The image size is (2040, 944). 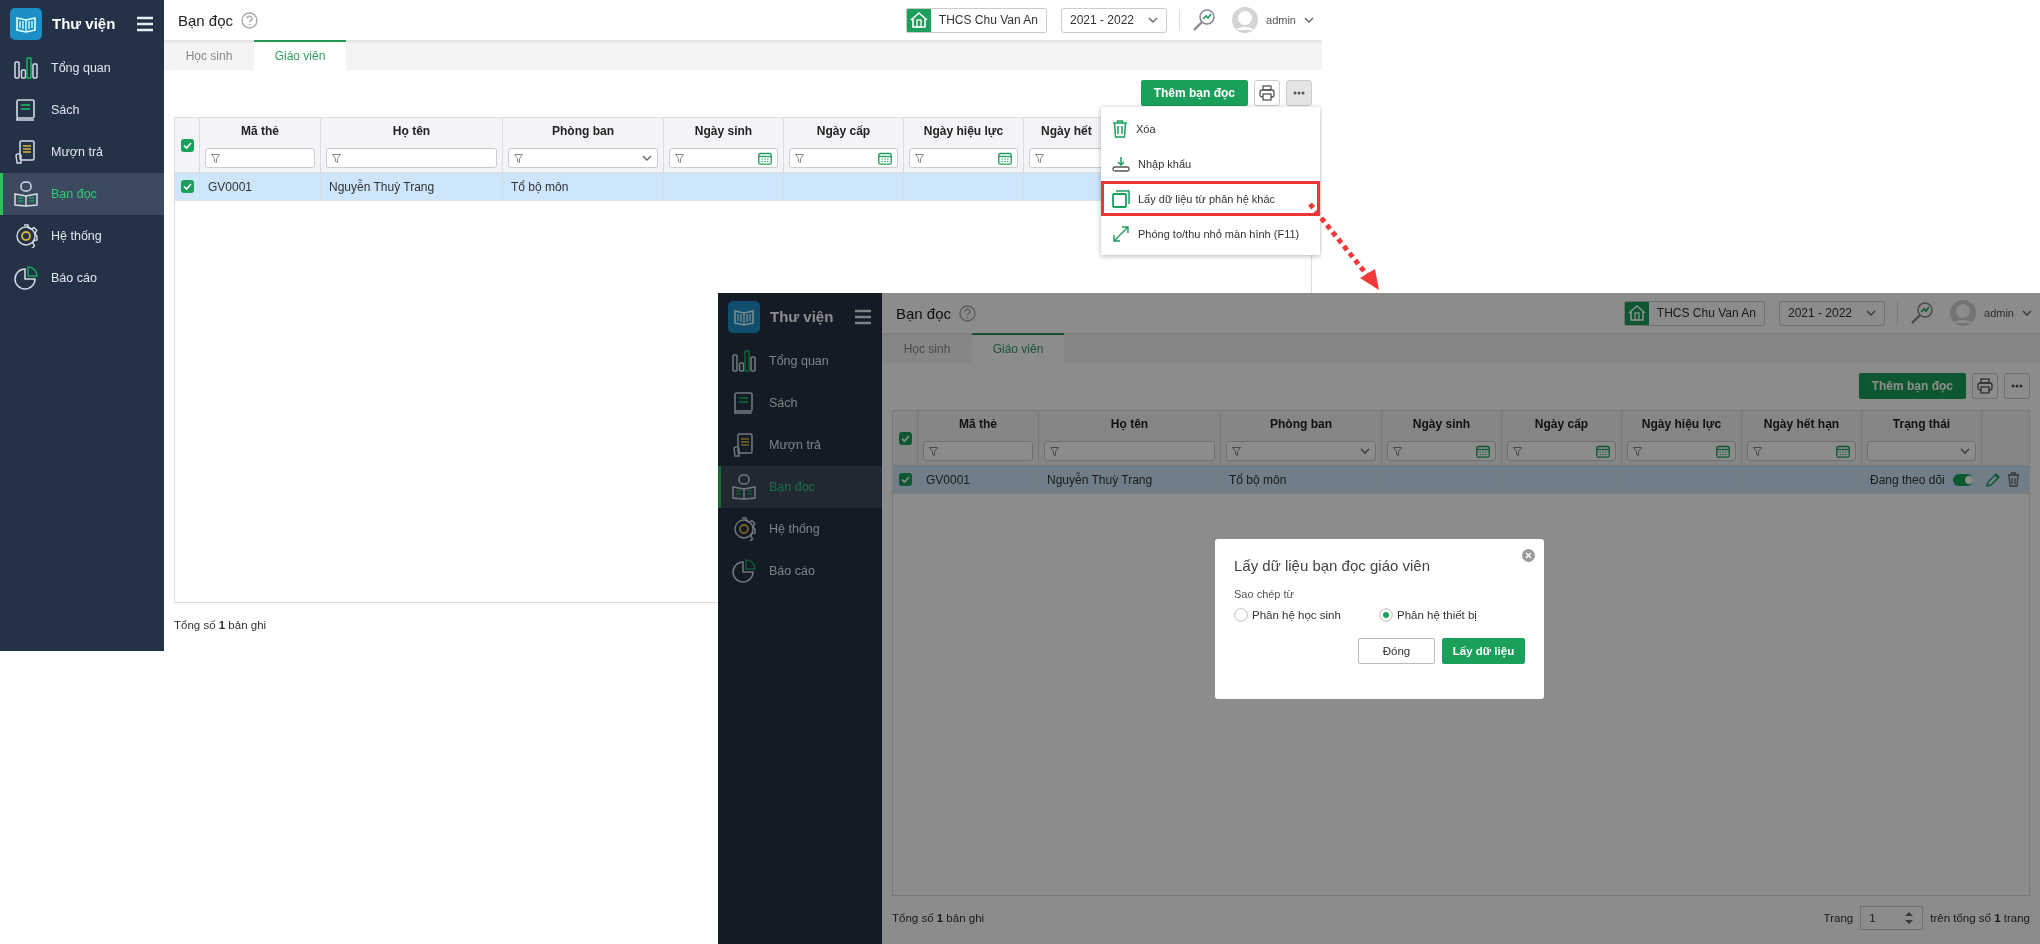 I want to click on status-text: Đang theo dõi, so click(x=1907, y=479).